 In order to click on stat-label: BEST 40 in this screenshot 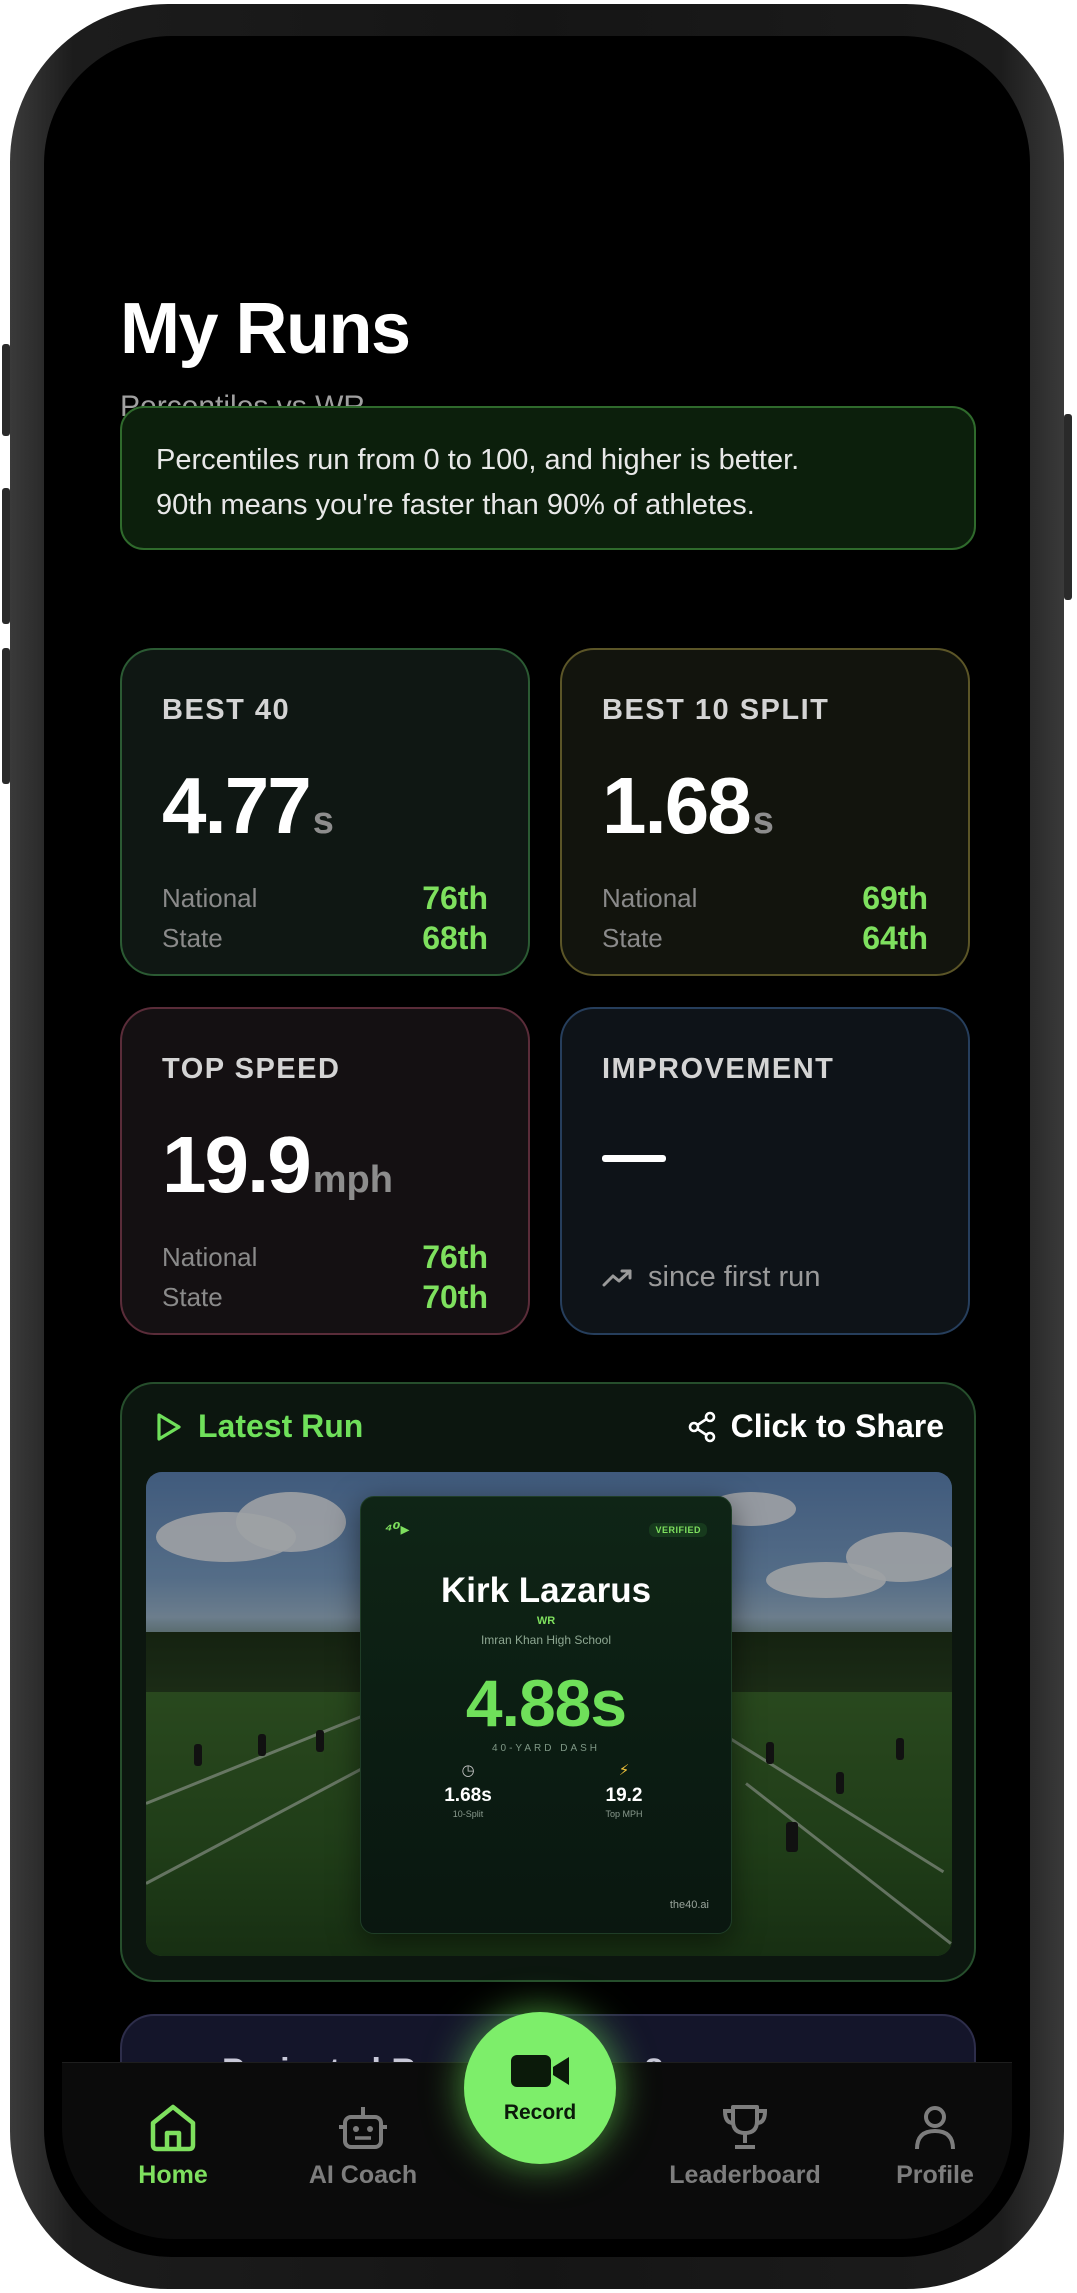, I will do `click(226, 710)`.